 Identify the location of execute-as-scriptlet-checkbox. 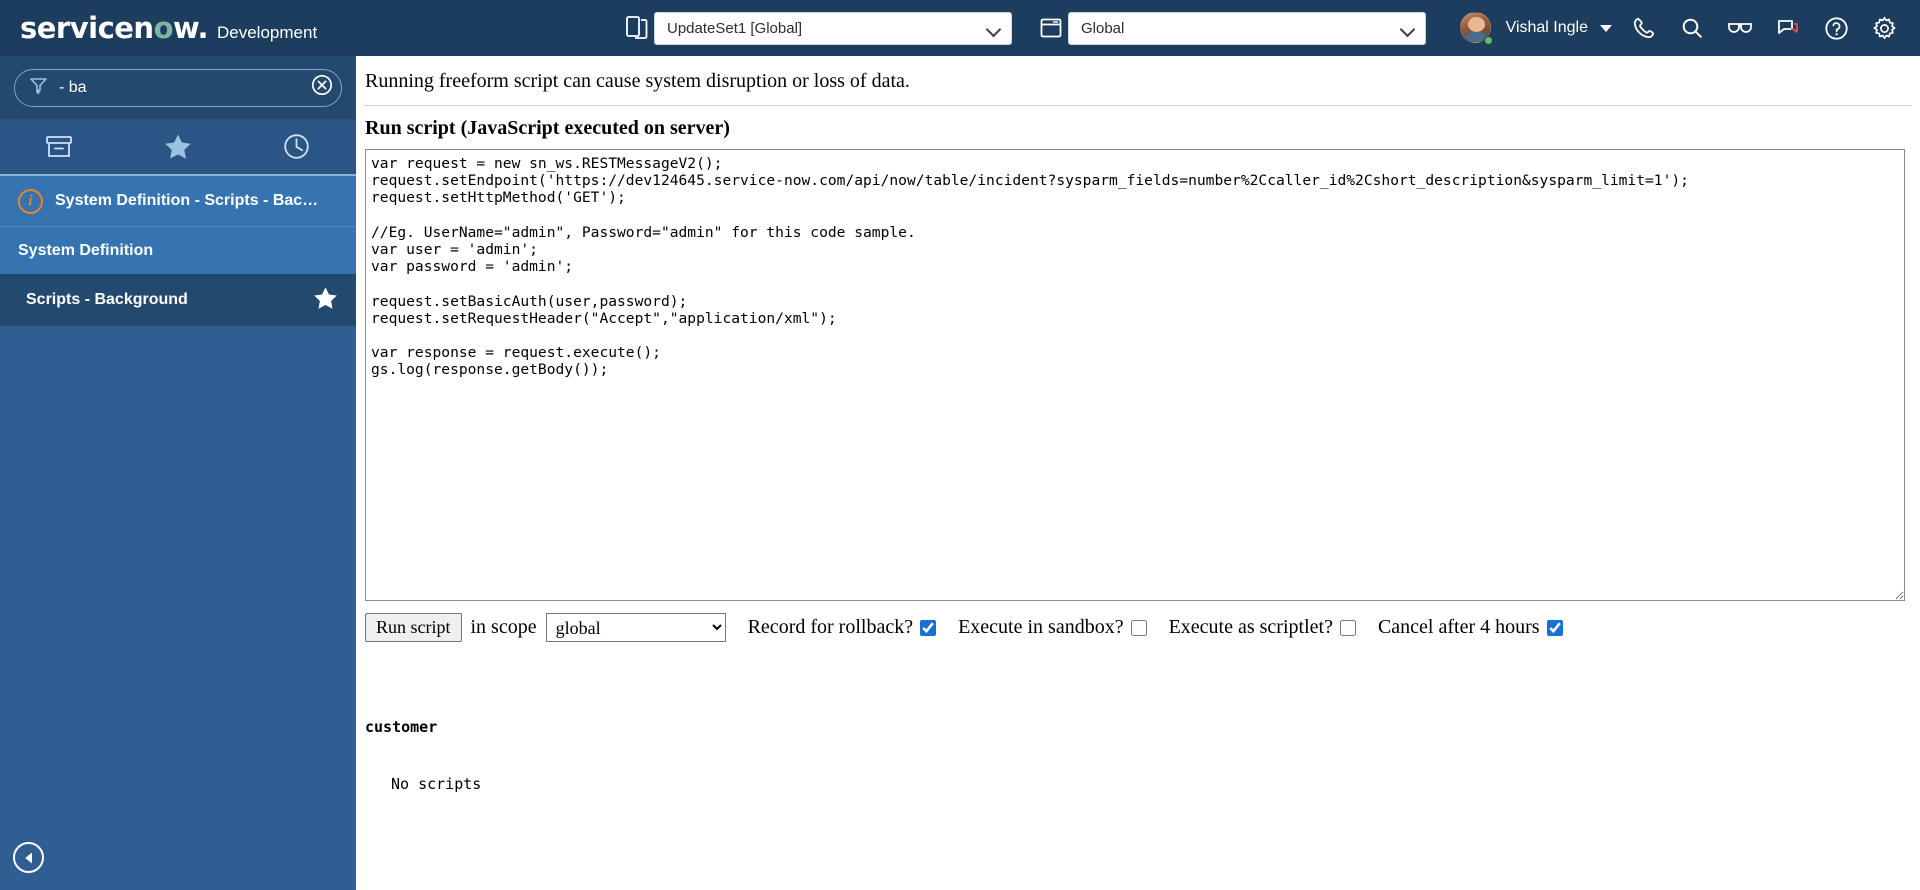
(1347, 627).